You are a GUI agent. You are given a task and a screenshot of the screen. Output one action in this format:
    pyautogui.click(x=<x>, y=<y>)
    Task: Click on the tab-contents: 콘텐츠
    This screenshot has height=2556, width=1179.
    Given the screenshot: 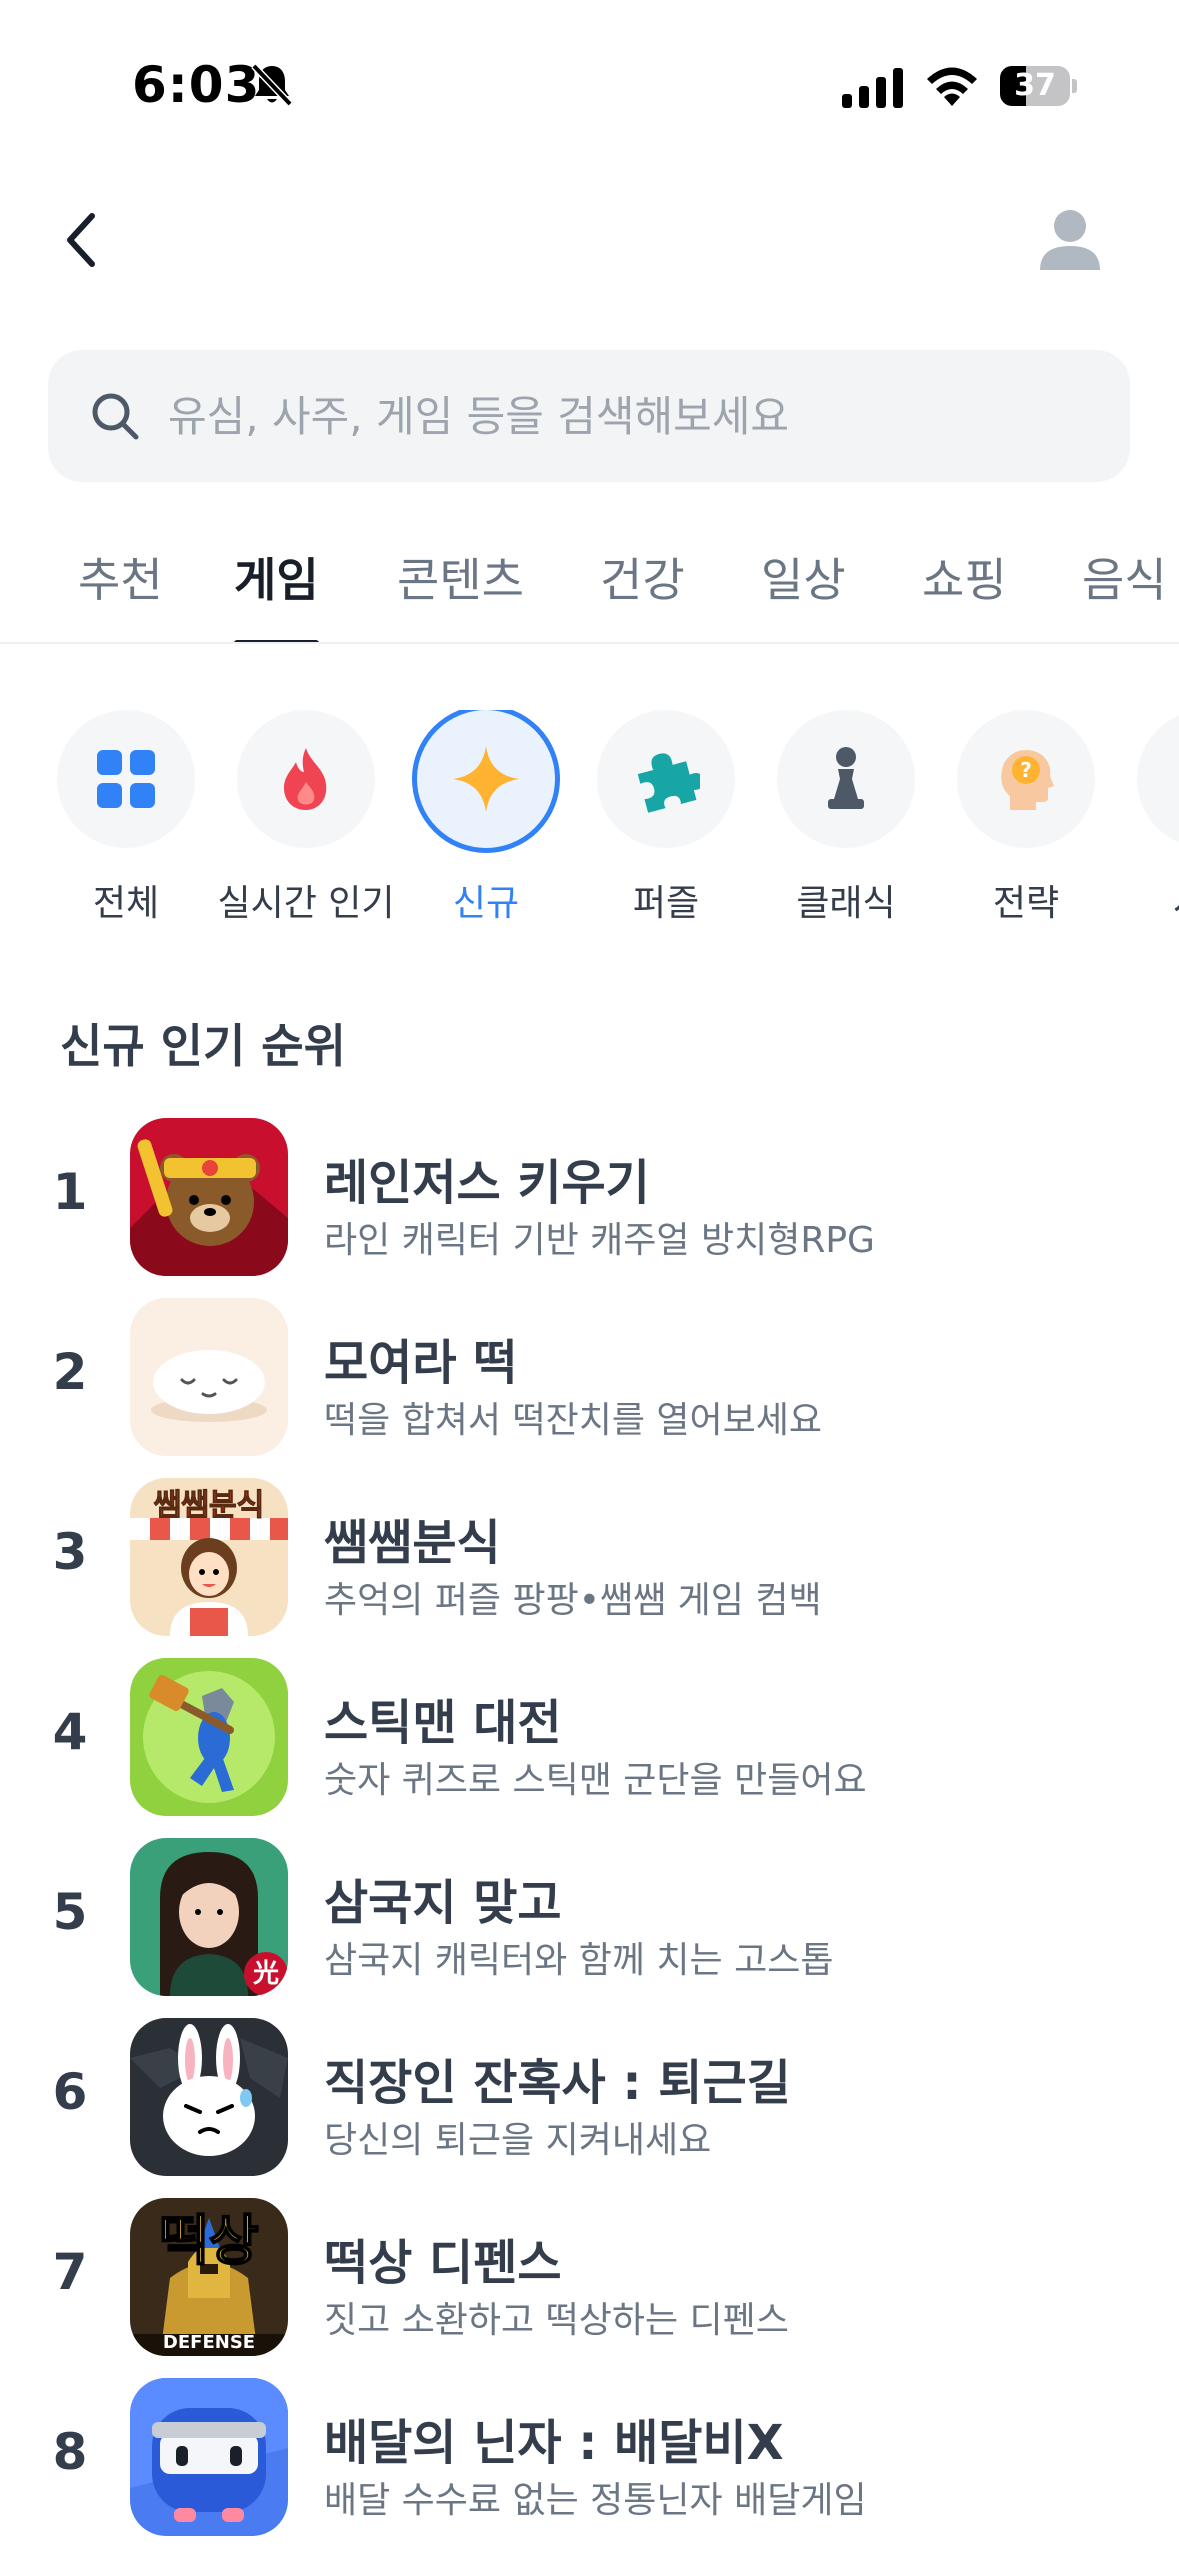 What is the action you would take?
    pyautogui.click(x=460, y=591)
    